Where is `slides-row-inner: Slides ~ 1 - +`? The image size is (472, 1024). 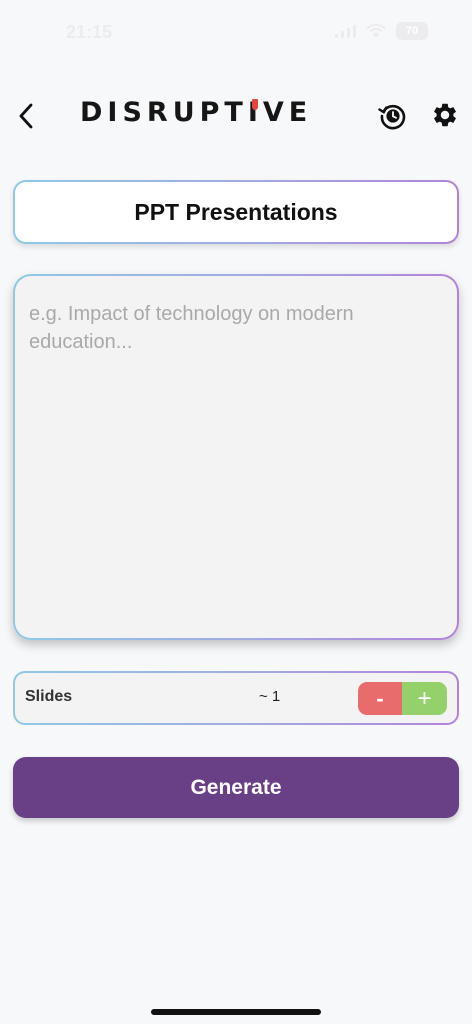 slides-row-inner: Slides ~ 1 - + is located at coordinates (236, 698).